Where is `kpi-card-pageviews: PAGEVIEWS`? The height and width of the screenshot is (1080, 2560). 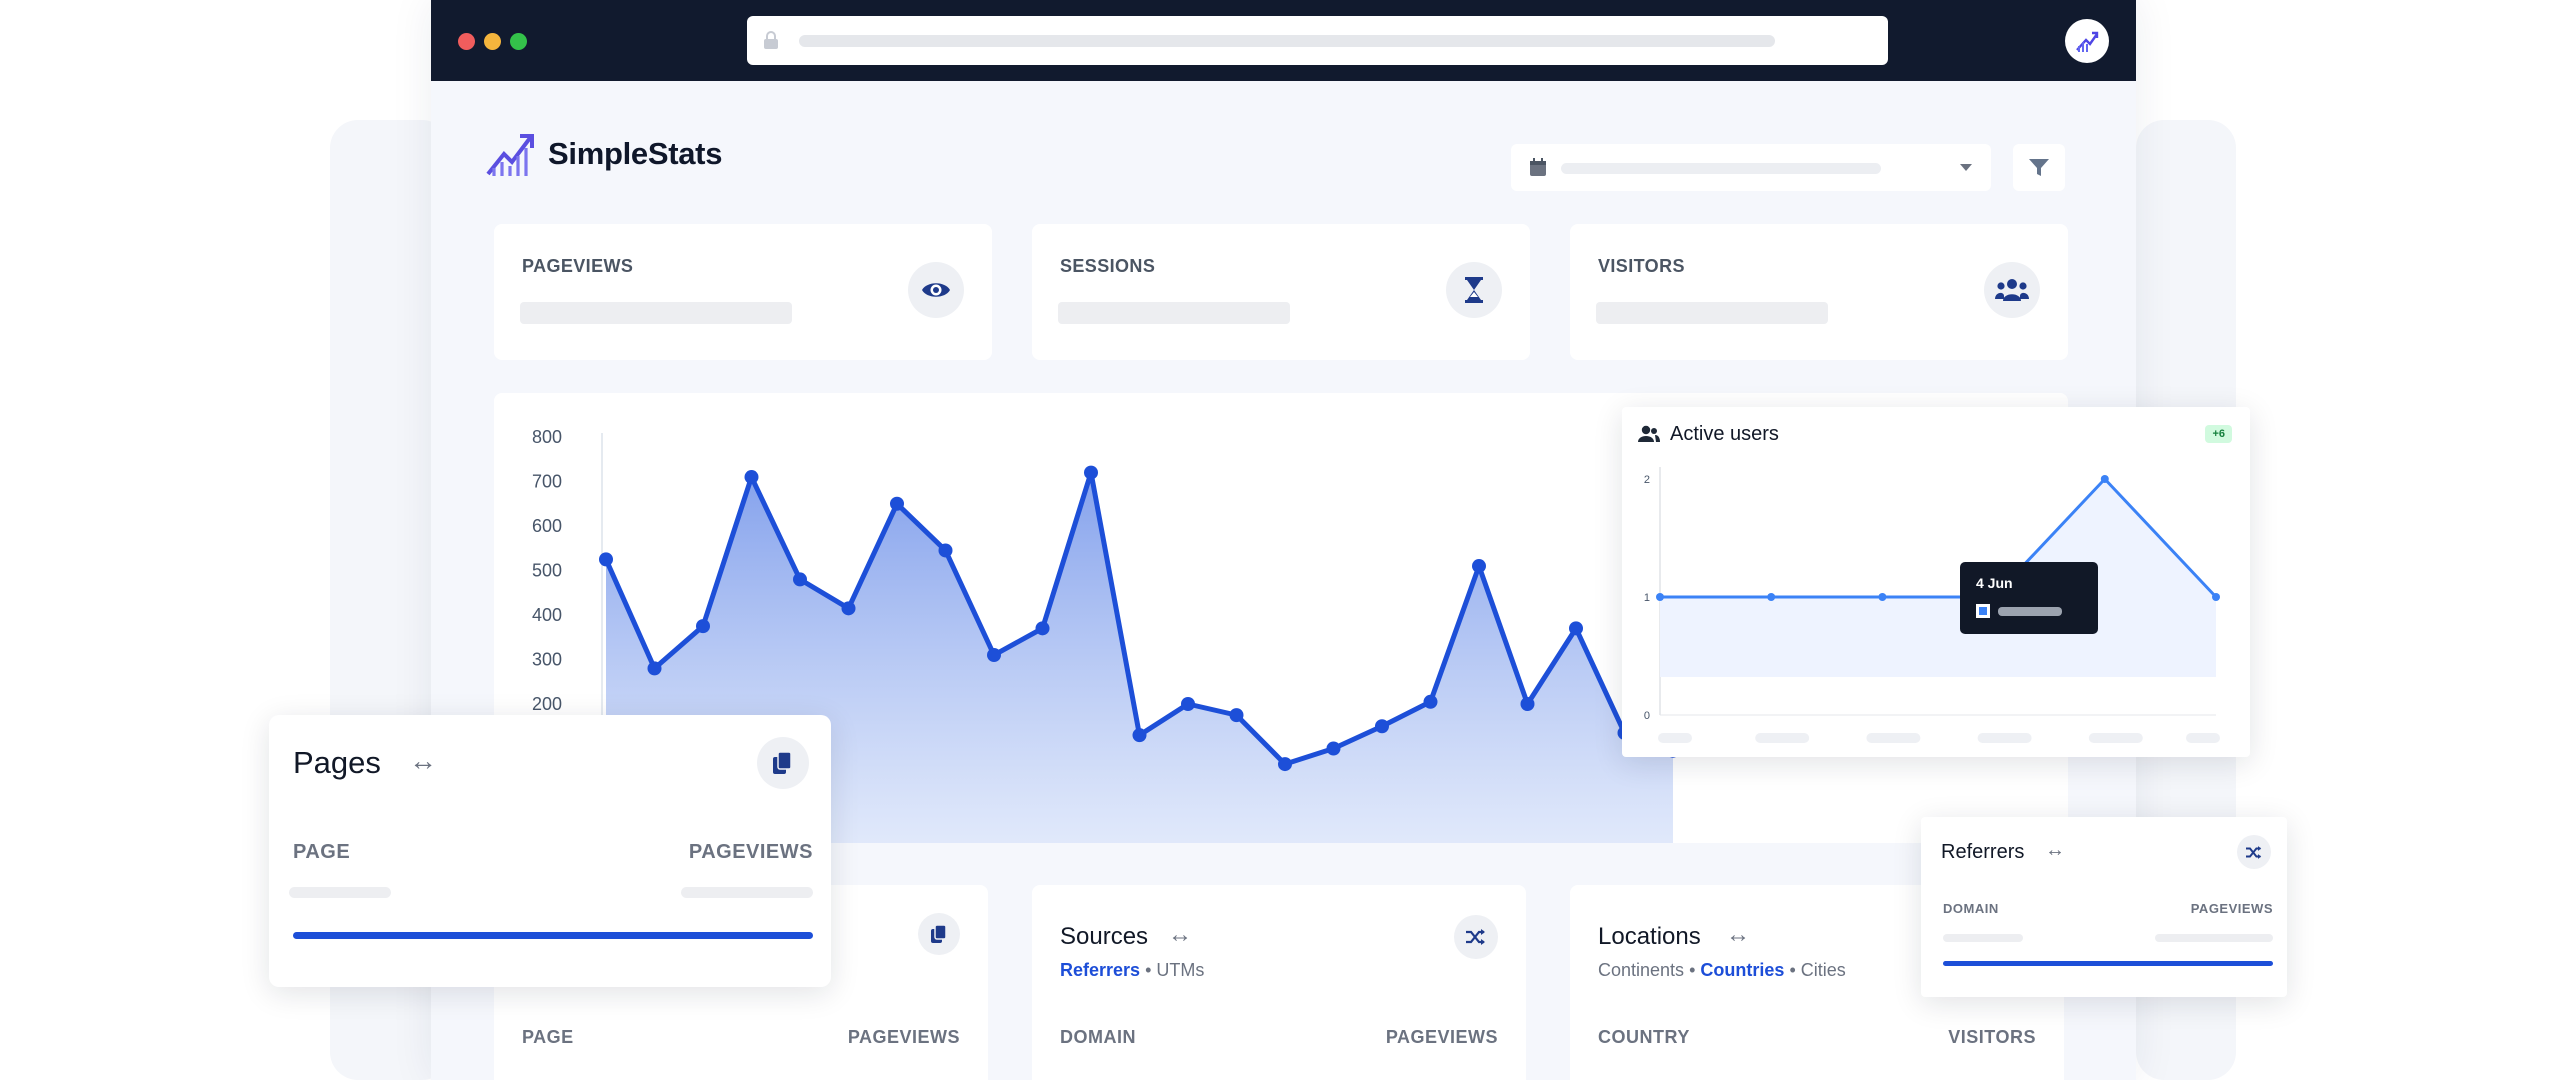 kpi-card-pageviews: PAGEVIEWS is located at coordinates (743, 292).